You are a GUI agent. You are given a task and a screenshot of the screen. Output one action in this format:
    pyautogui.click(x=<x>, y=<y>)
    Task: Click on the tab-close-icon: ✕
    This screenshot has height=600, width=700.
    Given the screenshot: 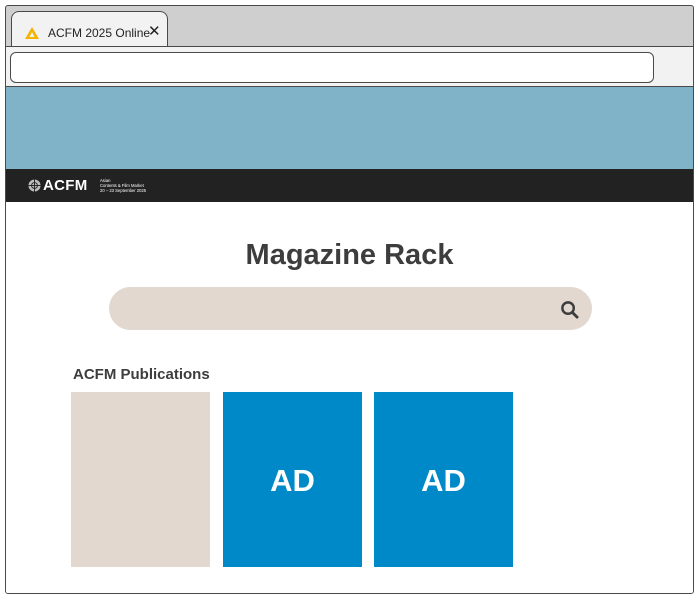 What is the action you would take?
    pyautogui.click(x=154, y=32)
    